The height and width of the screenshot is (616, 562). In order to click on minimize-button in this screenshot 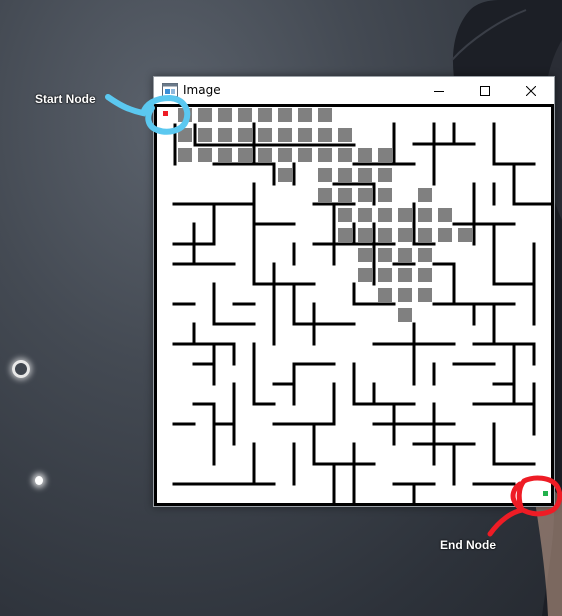, I will do `click(439, 90)`.